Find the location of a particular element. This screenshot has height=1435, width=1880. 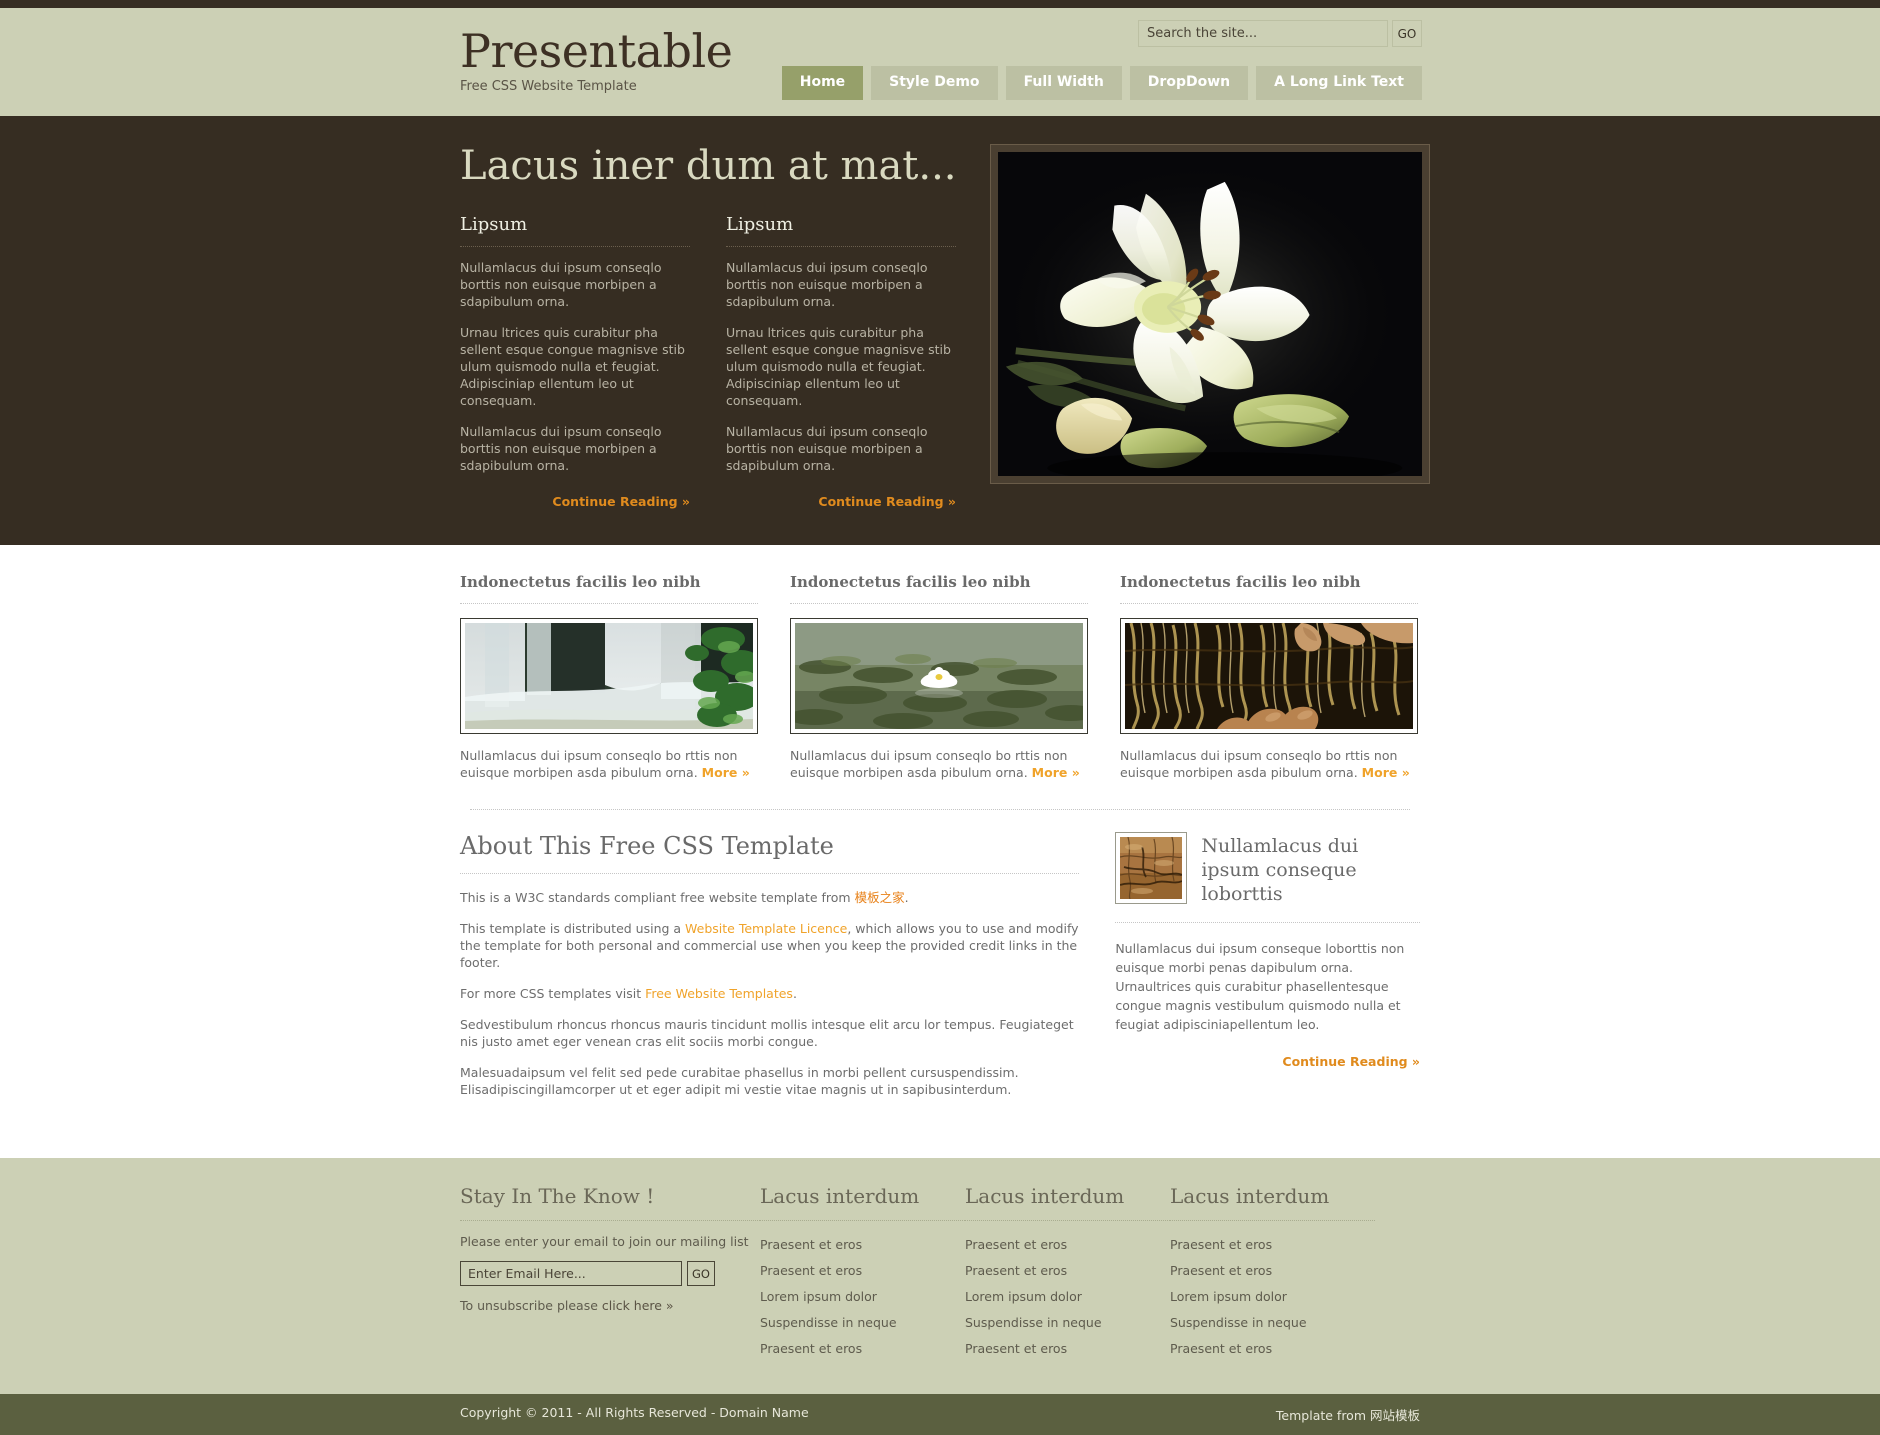

waterfall-photo is located at coordinates (609, 676).